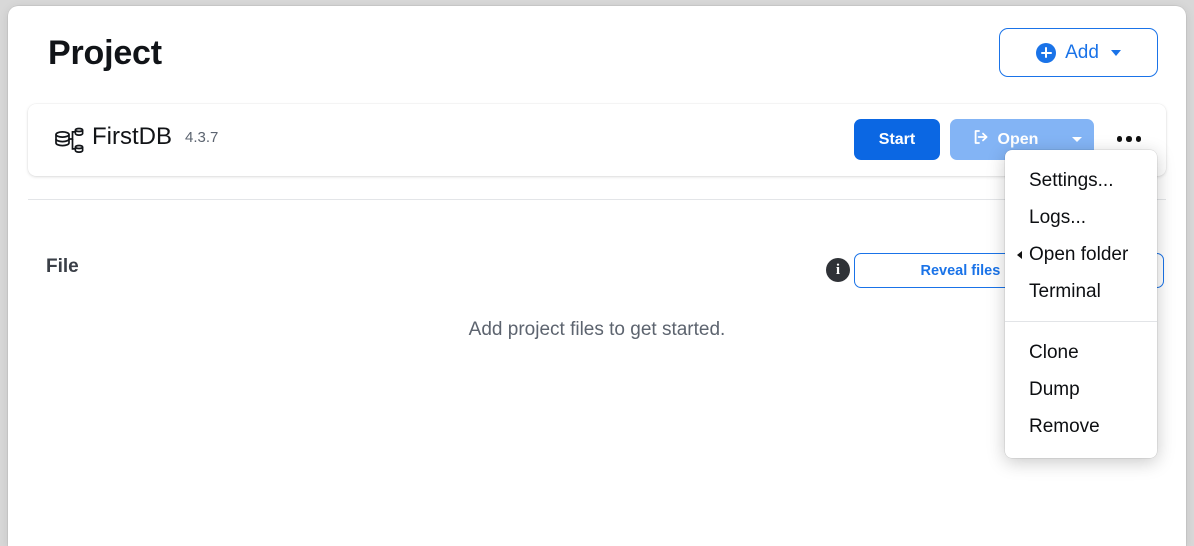 The height and width of the screenshot is (546, 1194). I want to click on menu-item-terminal: Terminal, so click(1081, 291).